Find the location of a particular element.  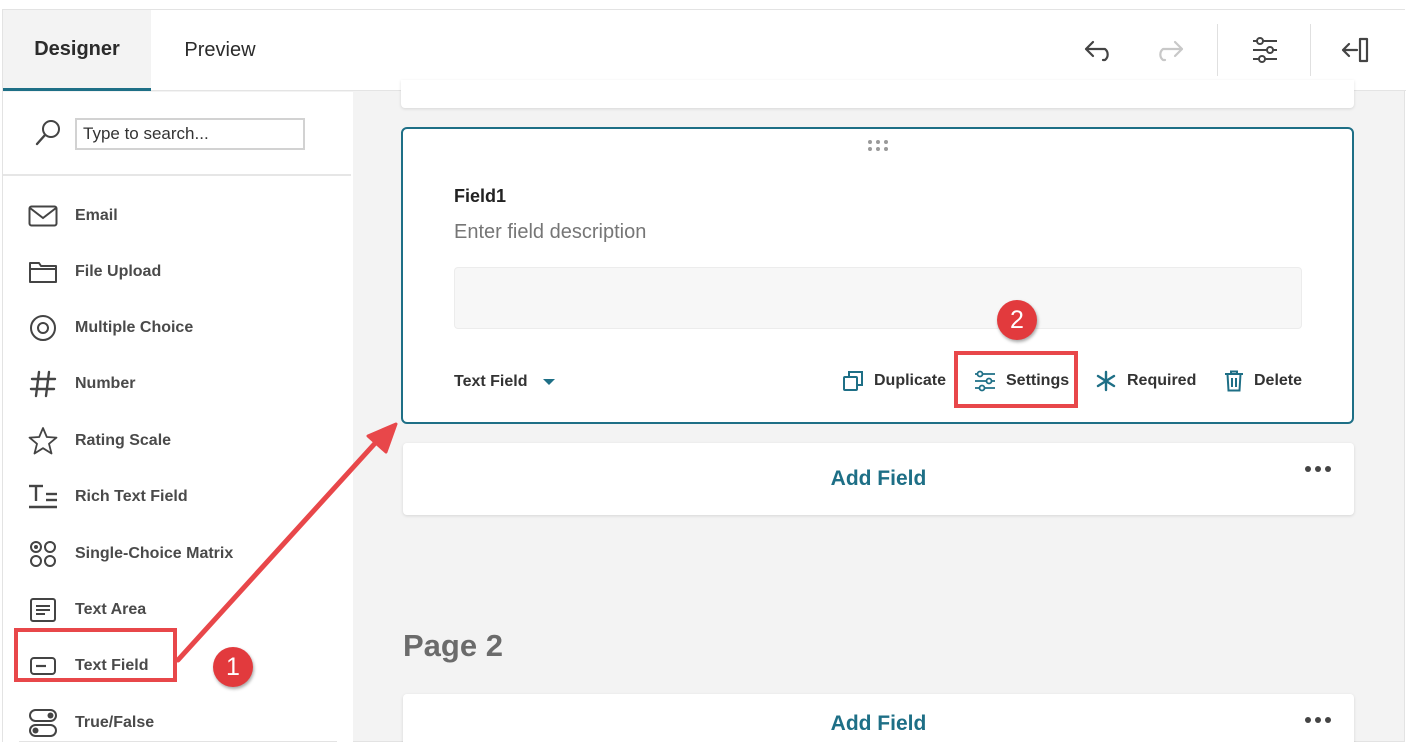

toolbox-item-multiple-choice: Multiple Choice is located at coordinates (177, 328).